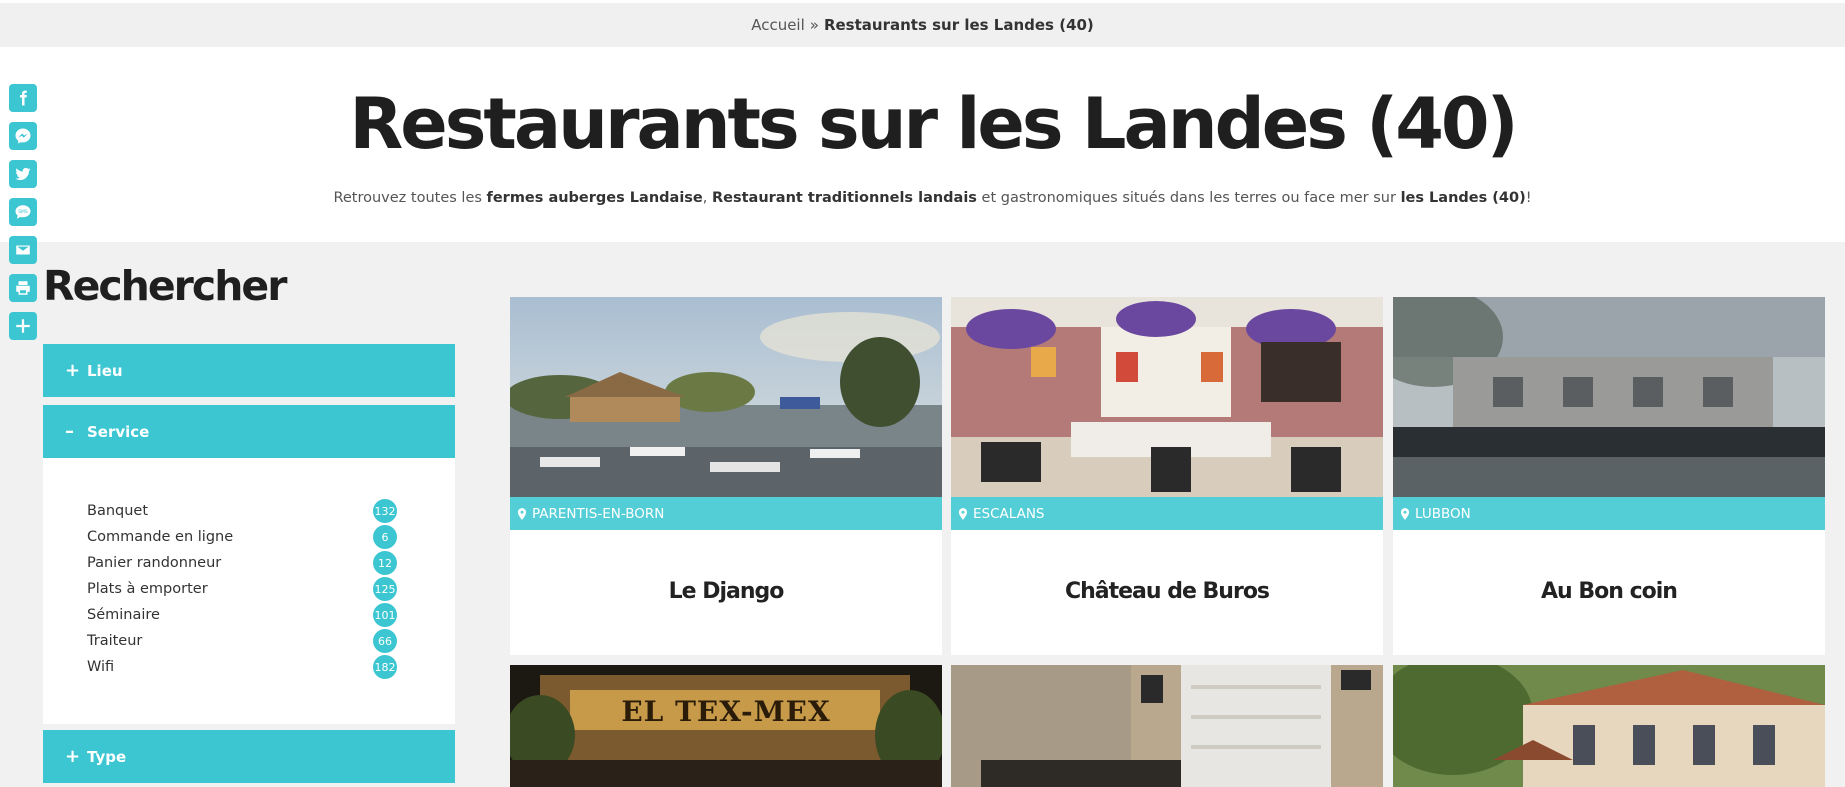  What do you see at coordinates (385, 641) in the screenshot?
I see `service-count-badge: 66` at bounding box center [385, 641].